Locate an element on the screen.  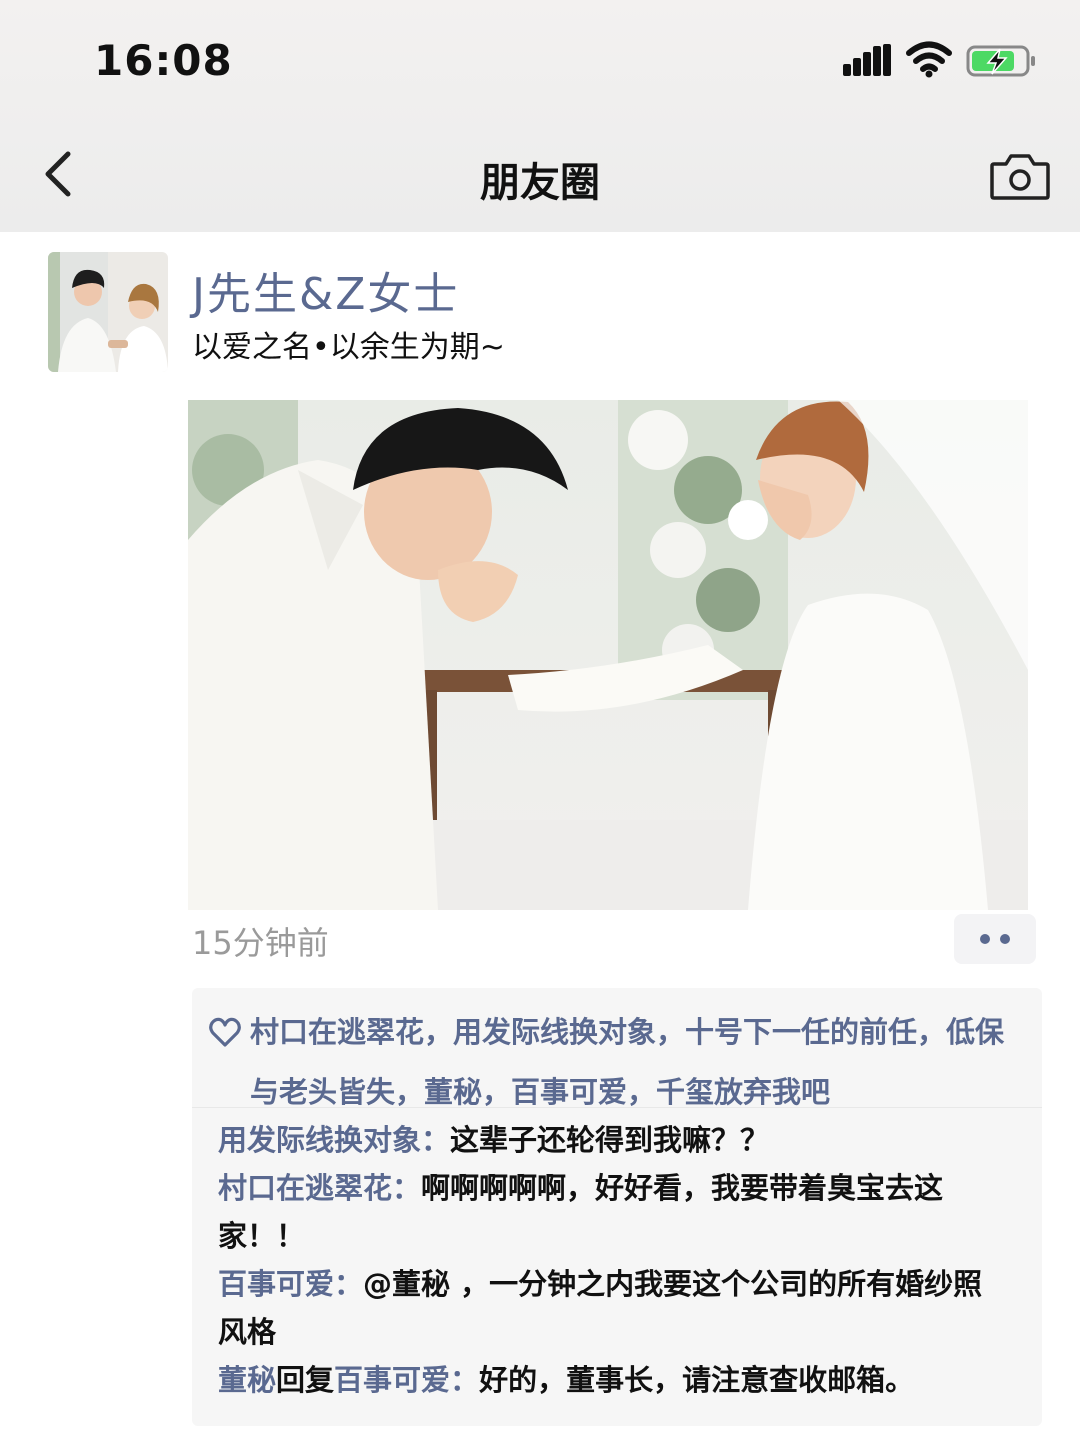
comment-item: 董秘回复百事可爱：好的，董事长，请注意查收邮箱。 is located at coordinates (613, 1380).